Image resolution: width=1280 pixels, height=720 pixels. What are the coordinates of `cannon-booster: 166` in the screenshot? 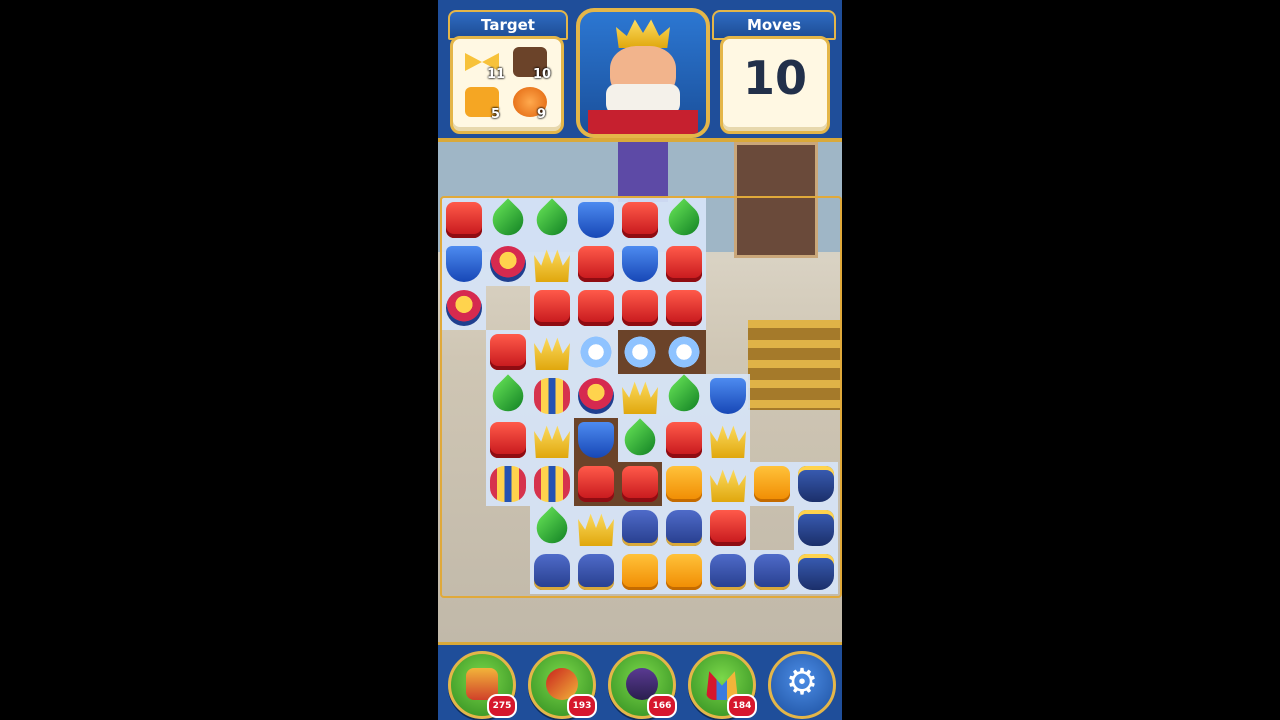 It's located at (642, 685).